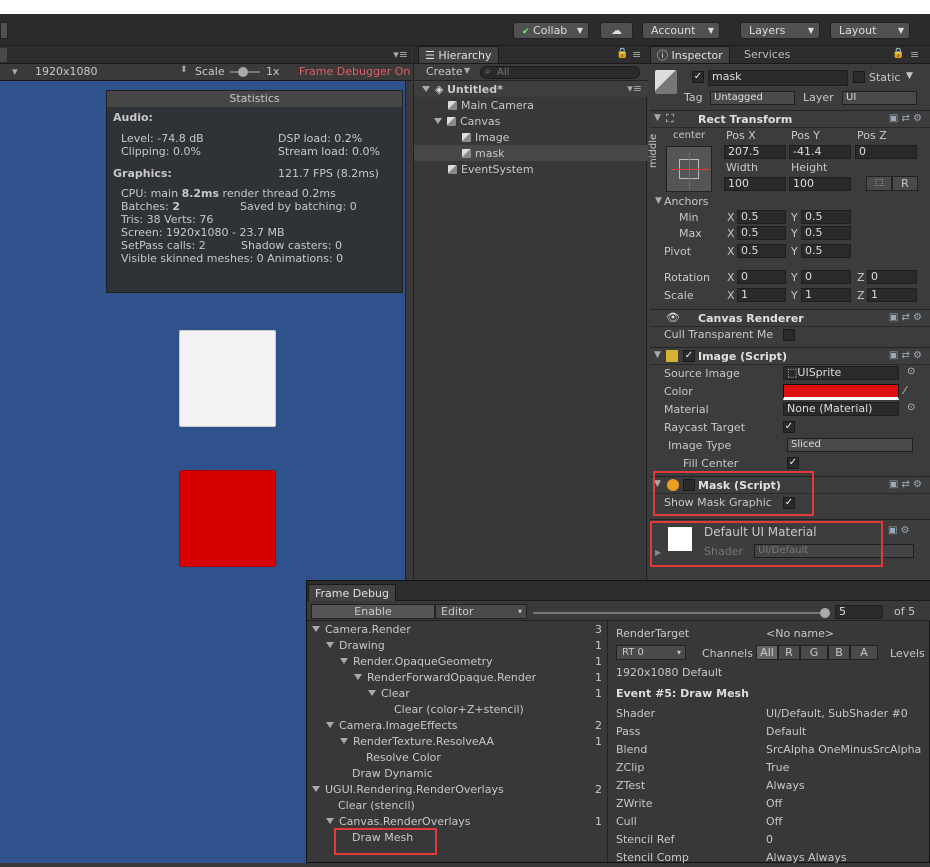 The height and width of the screenshot is (867, 930). I want to click on statistics-title: Statistics, so click(254, 99).